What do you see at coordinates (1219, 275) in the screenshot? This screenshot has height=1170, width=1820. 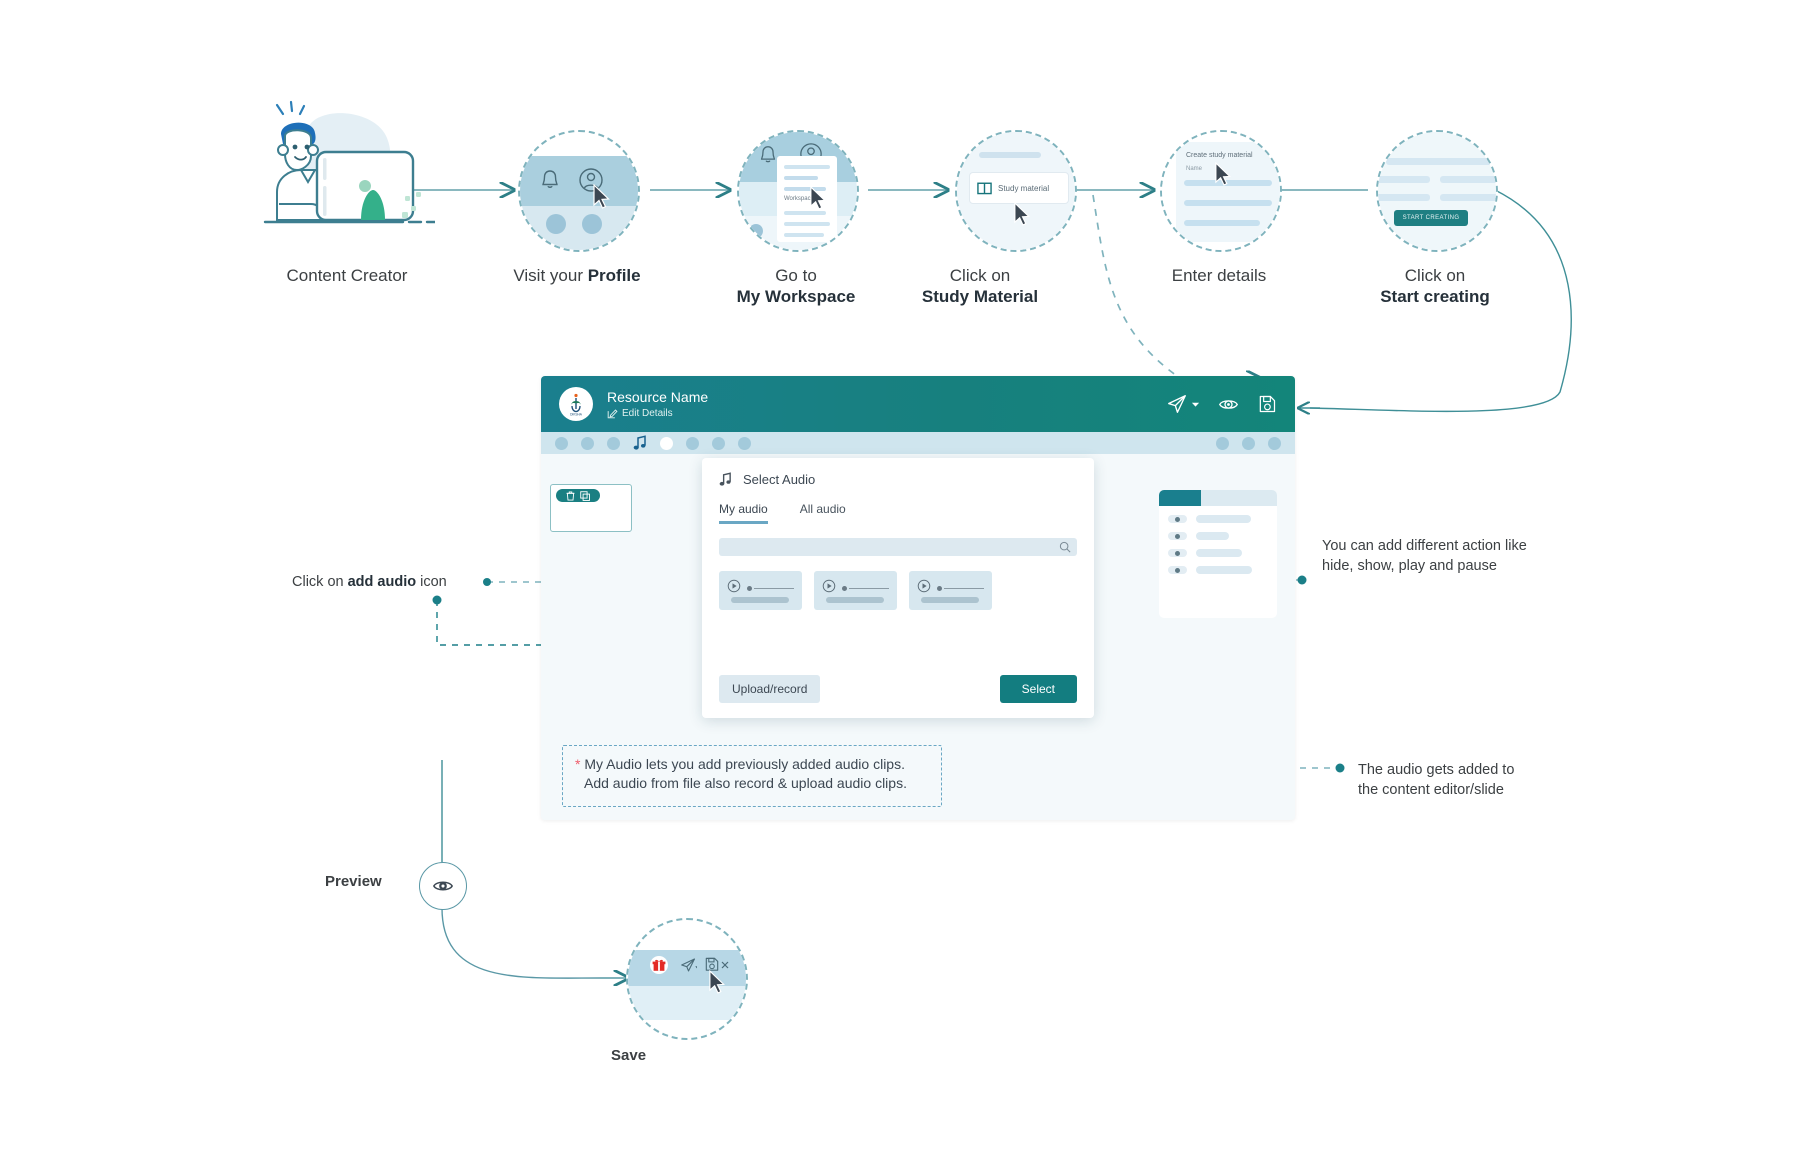 I see `step-label-enter-details: Enter details` at bounding box center [1219, 275].